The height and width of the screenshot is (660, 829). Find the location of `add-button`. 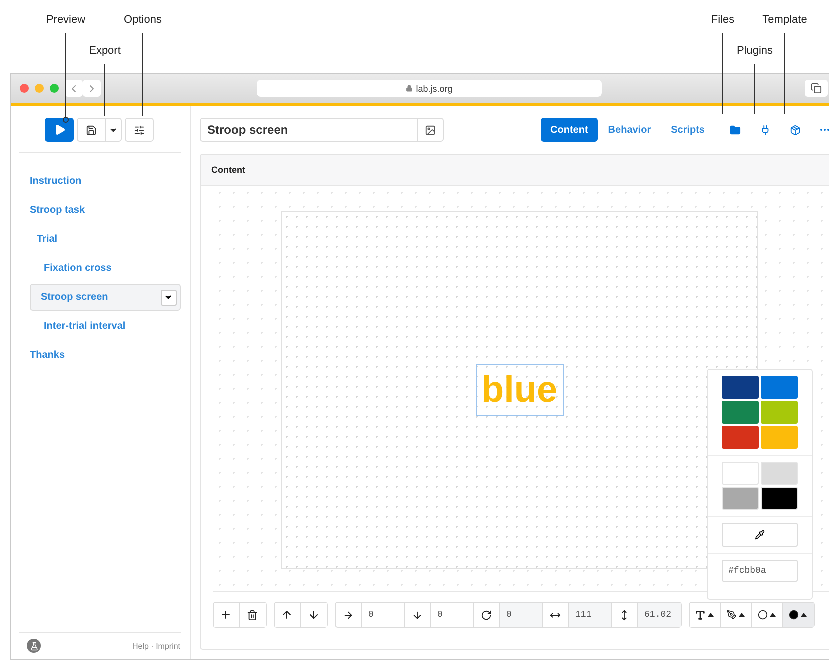

add-button is located at coordinates (227, 615).